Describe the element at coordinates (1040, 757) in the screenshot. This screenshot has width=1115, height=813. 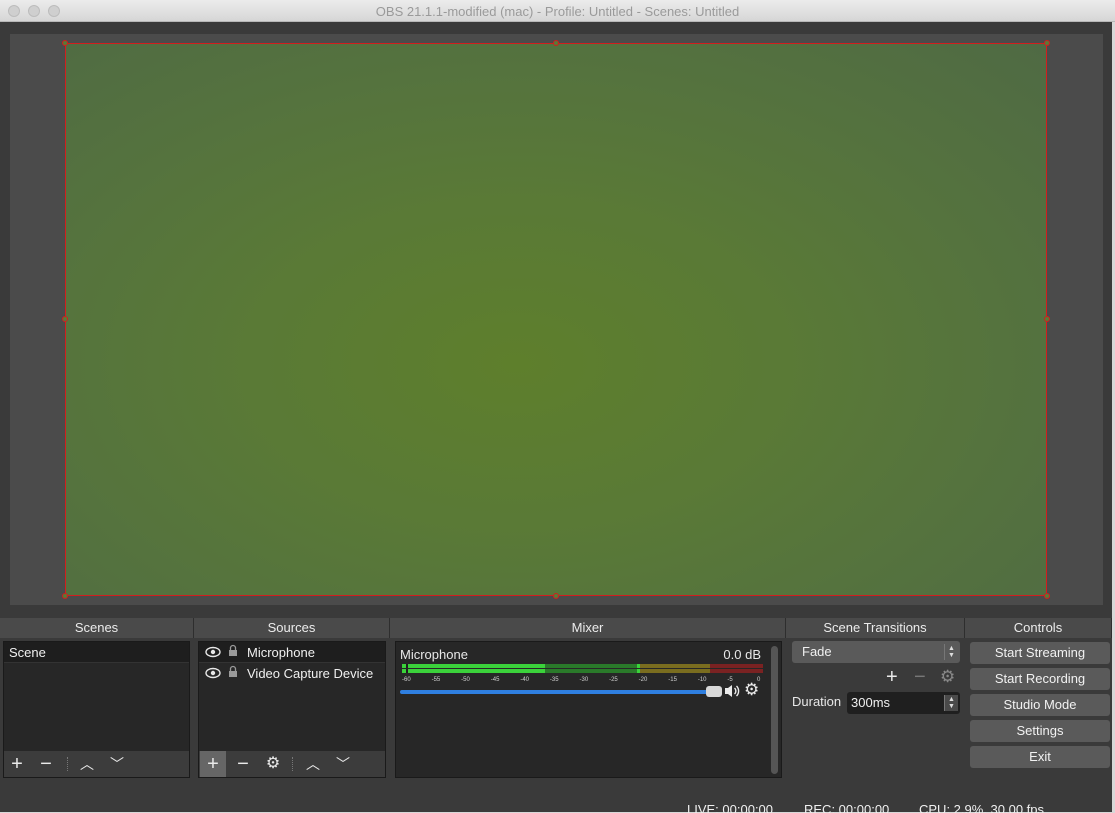
I see `exit-button: Exit` at that location.